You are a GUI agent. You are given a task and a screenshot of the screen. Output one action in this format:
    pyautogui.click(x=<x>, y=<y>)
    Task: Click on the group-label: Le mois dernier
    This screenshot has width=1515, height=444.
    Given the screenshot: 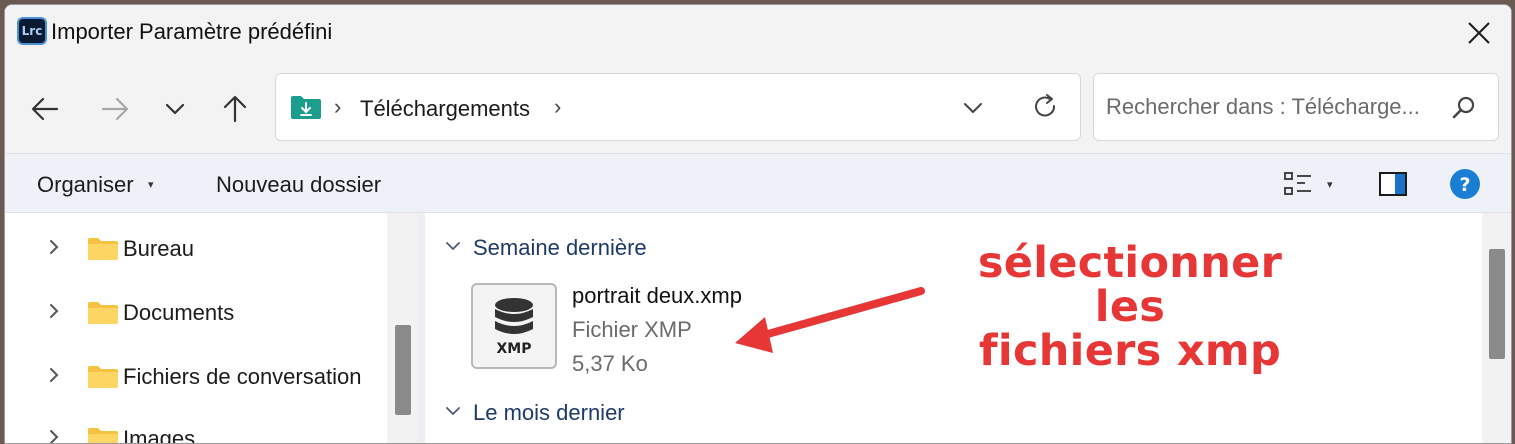 What is the action you would take?
    pyautogui.click(x=549, y=412)
    